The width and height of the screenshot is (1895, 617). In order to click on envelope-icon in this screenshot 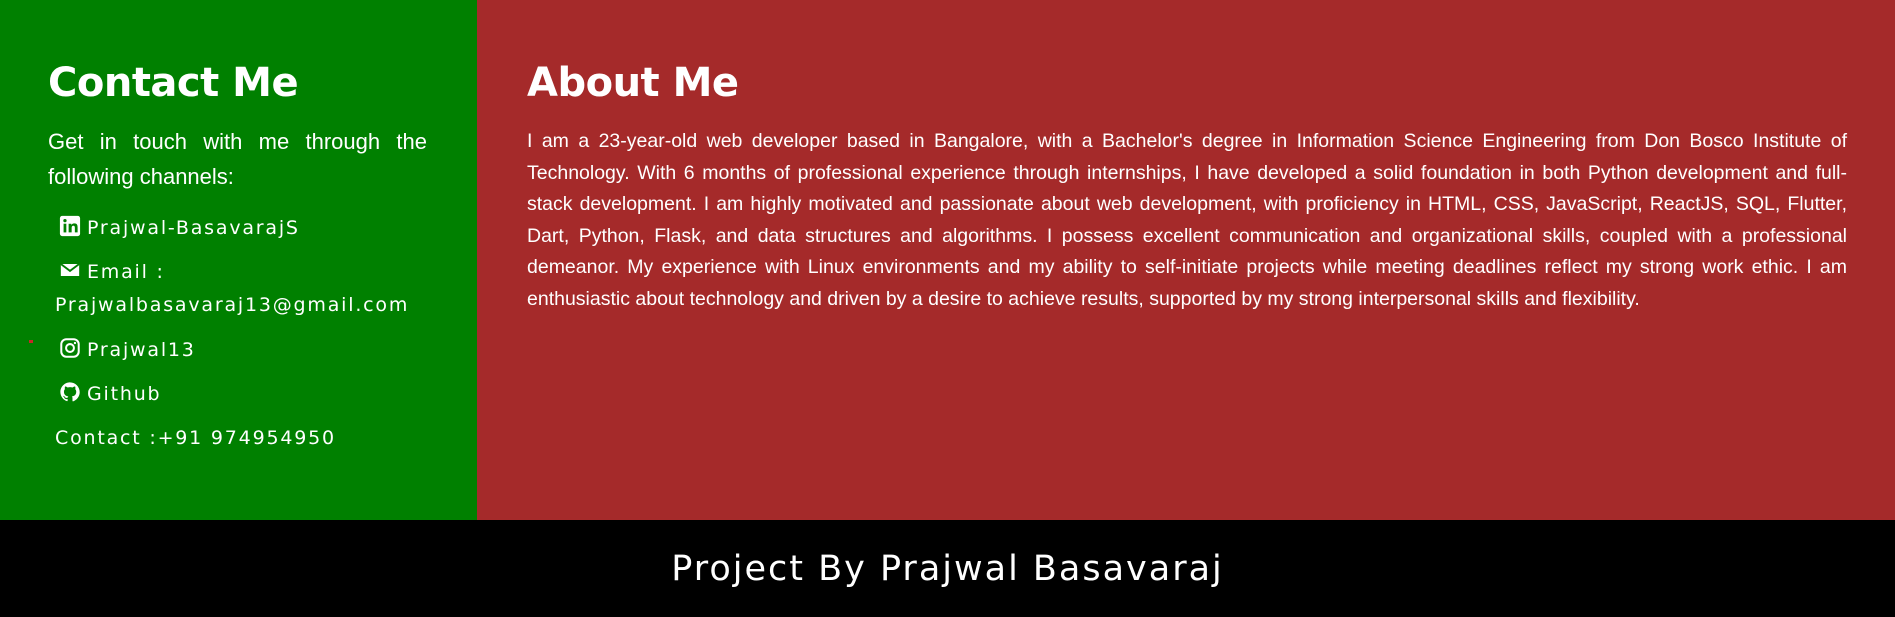, I will do `click(70, 270)`.